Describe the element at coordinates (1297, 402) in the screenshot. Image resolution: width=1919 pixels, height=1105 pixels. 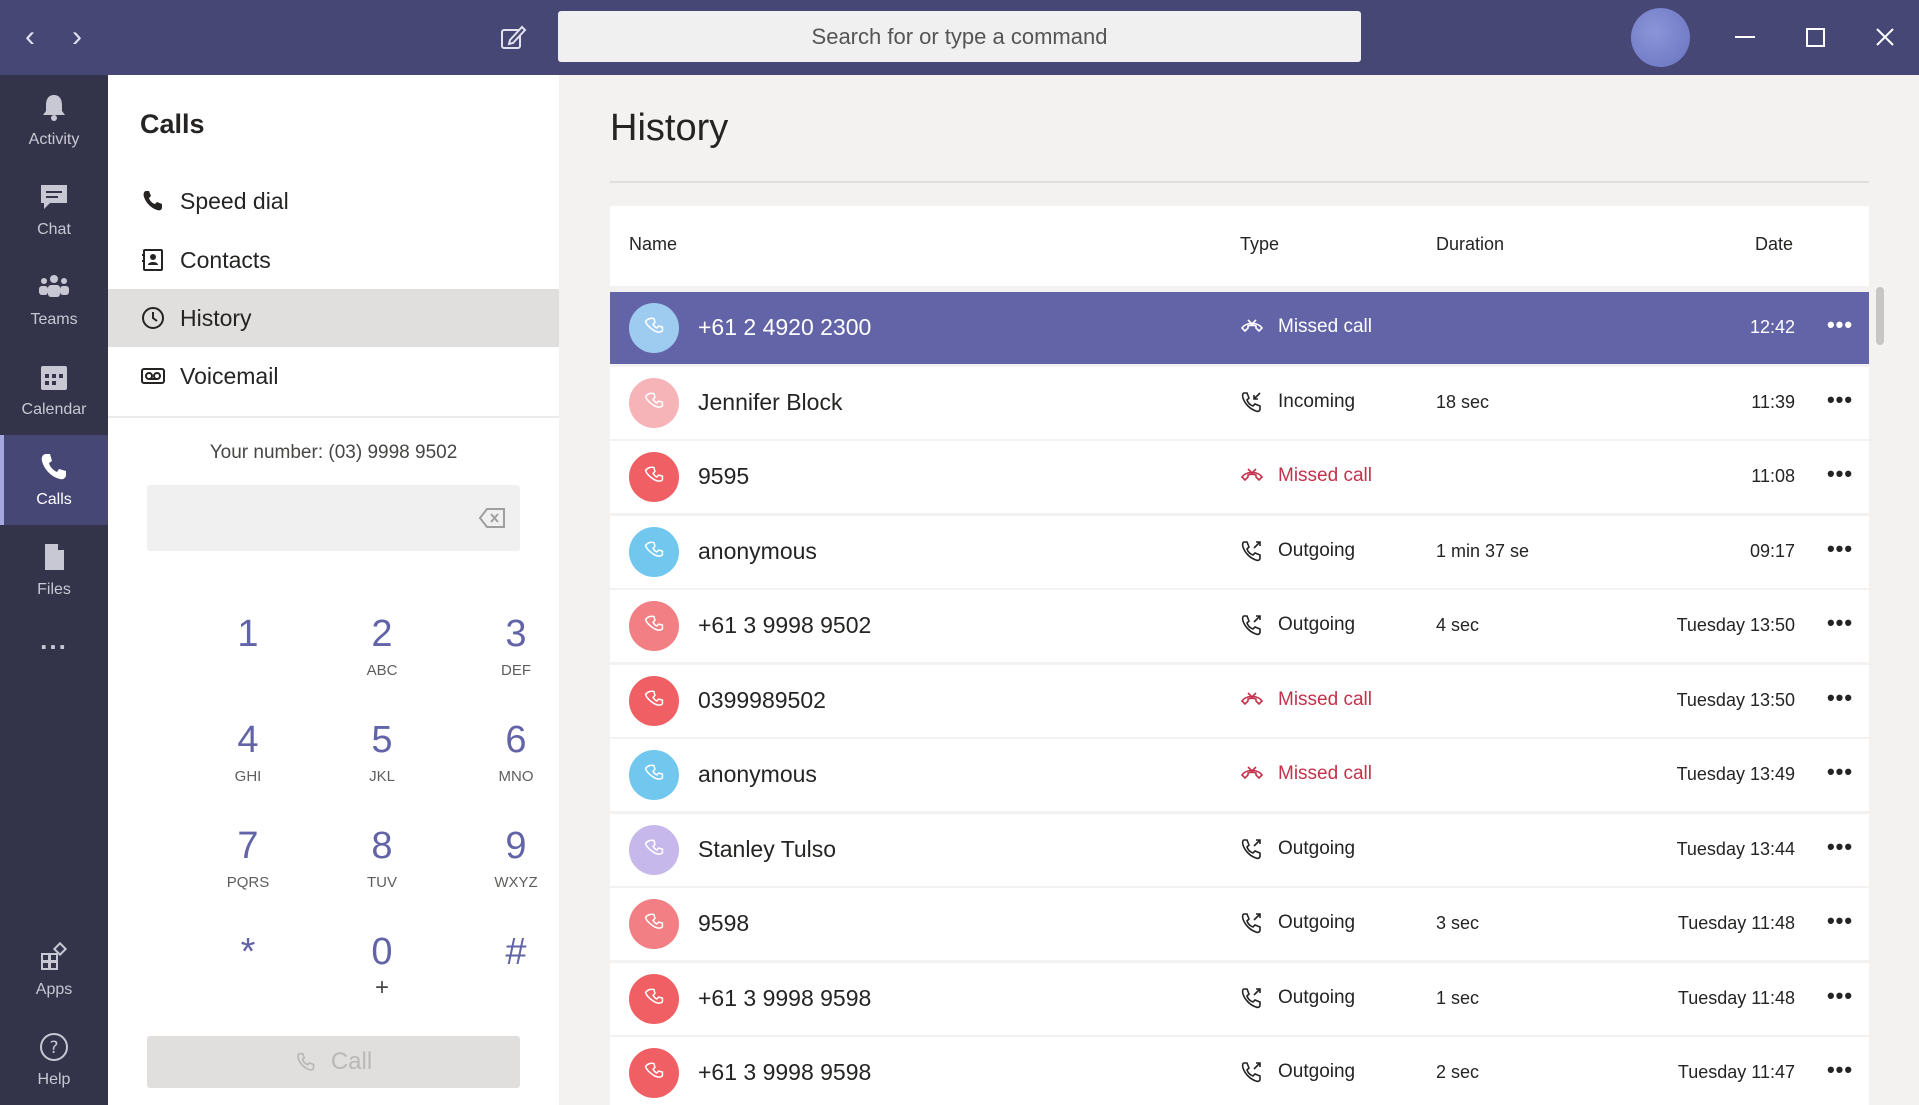
I see `call-type: Incoming` at that location.